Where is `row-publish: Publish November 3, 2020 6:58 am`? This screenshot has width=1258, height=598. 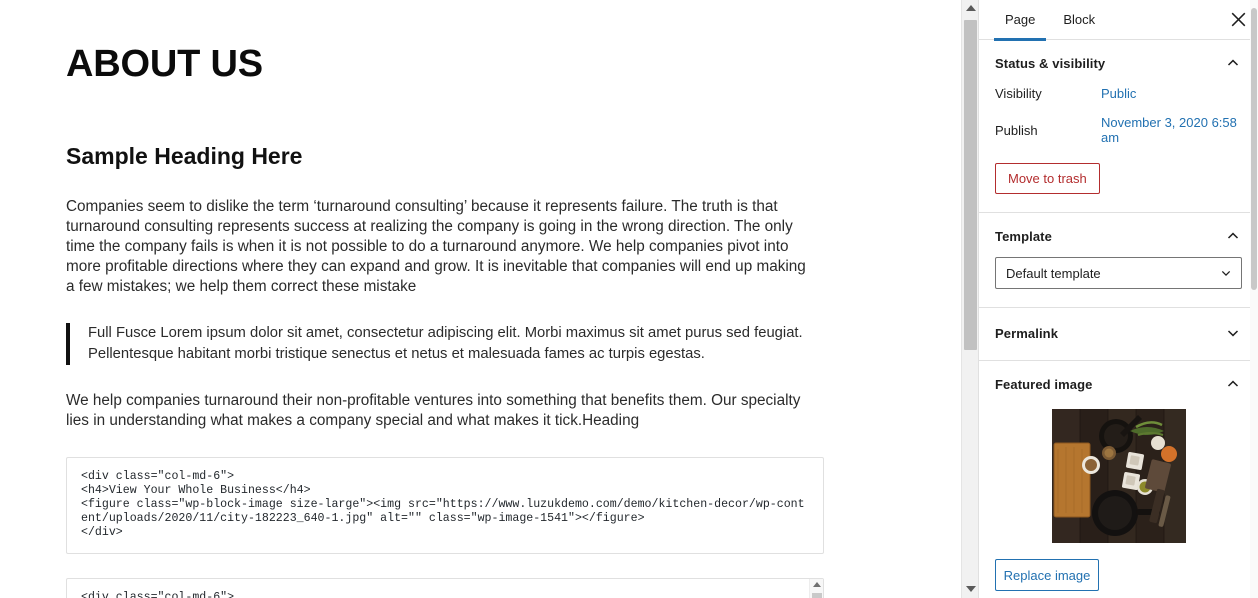 row-publish: Publish November 3, 2020 6:58 am is located at coordinates (1118, 130).